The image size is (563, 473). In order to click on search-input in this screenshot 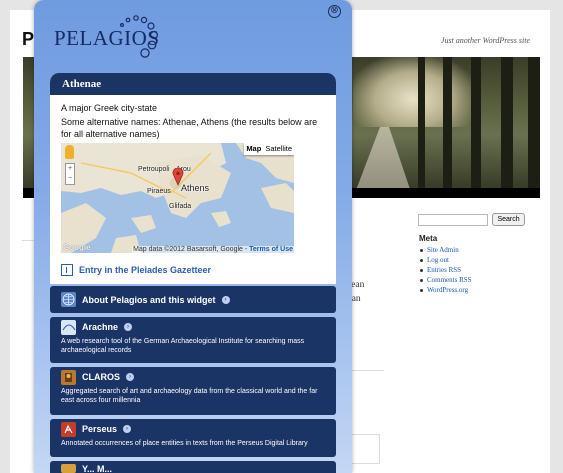, I will do `click(453, 219)`.